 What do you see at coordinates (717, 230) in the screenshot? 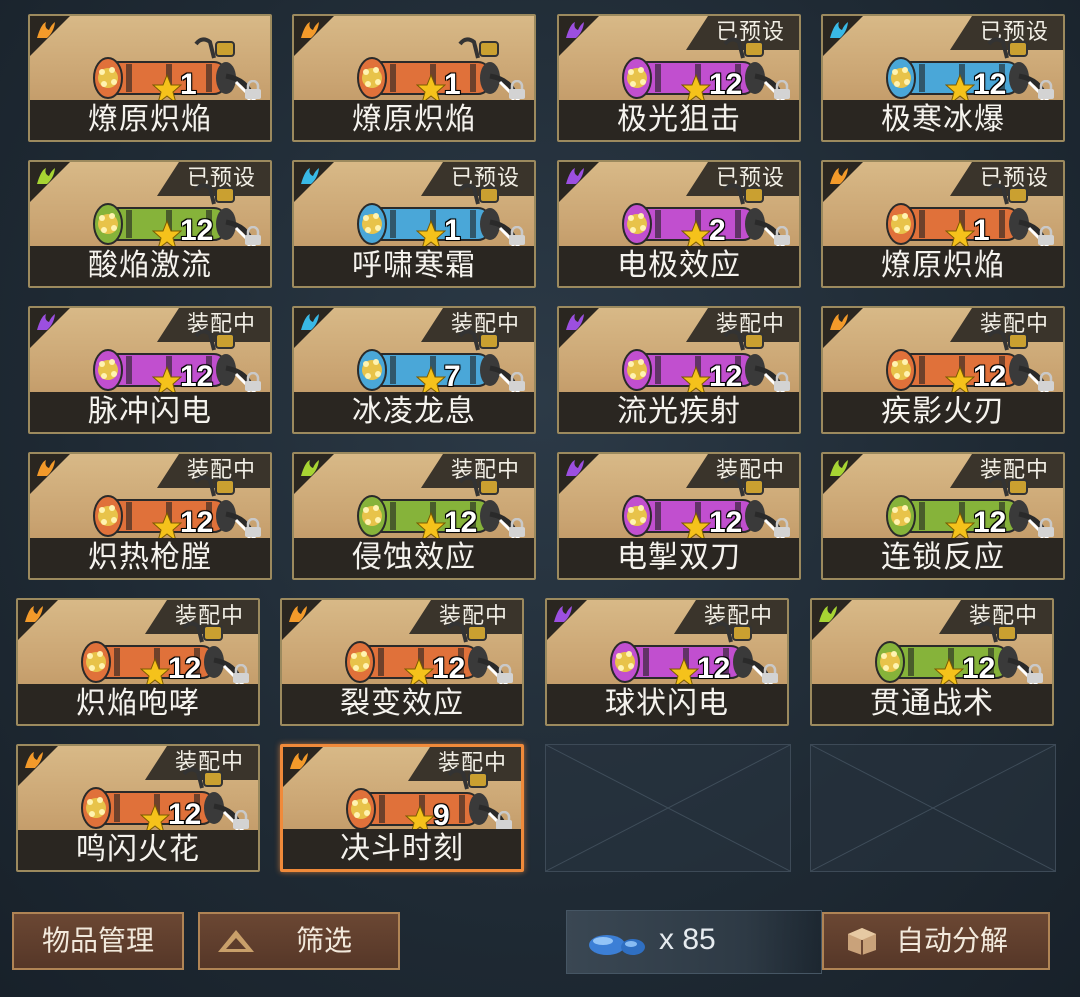
I see `weapon-level: 2` at bounding box center [717, 230].